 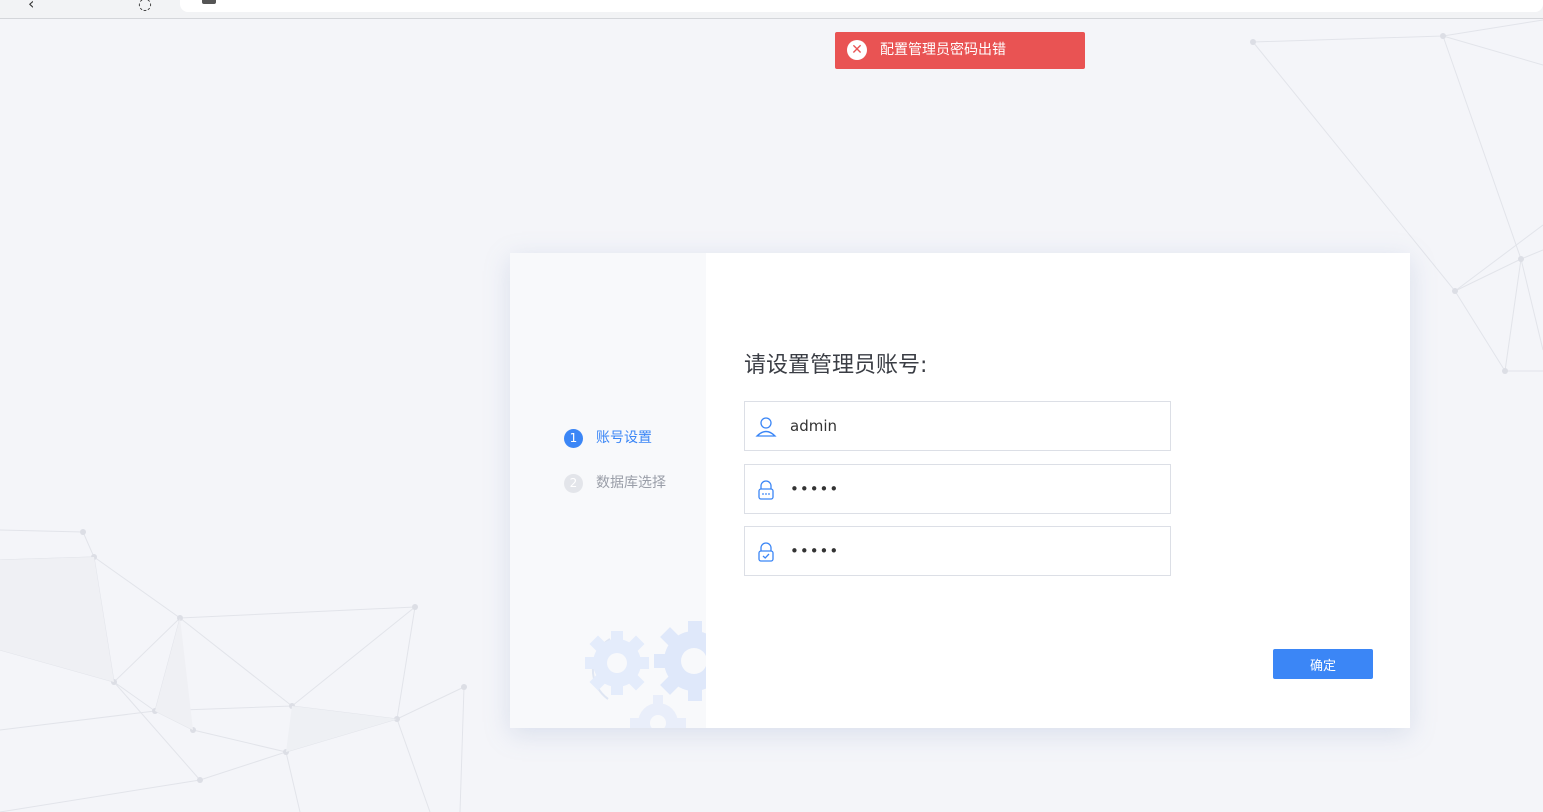 I want to click on error-toast: ✕ 配置管理员密码出错, so click(x=960, y=50).